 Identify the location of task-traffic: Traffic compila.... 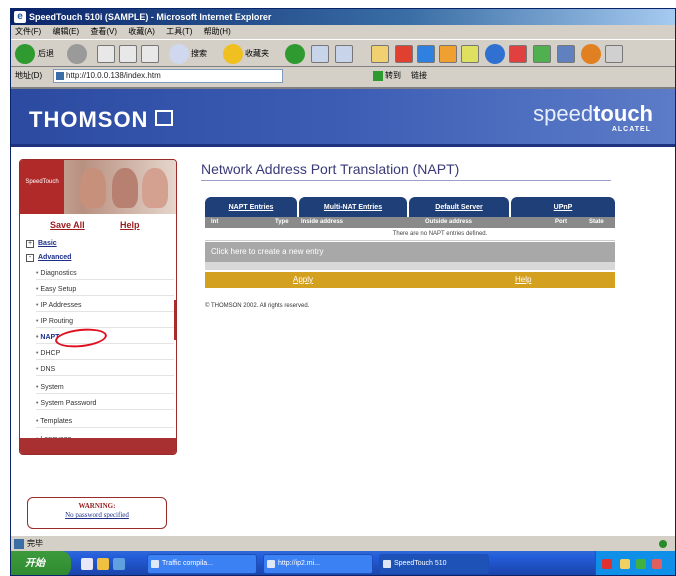
(202, 564).